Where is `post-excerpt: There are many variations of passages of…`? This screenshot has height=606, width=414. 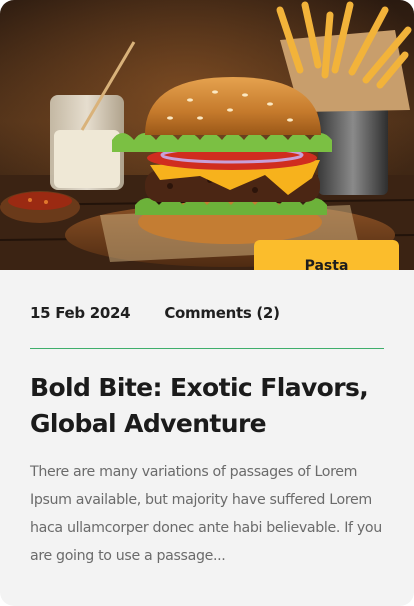
post-excerpt: There are many variations of passages of… is located at coordinates (206, 514).